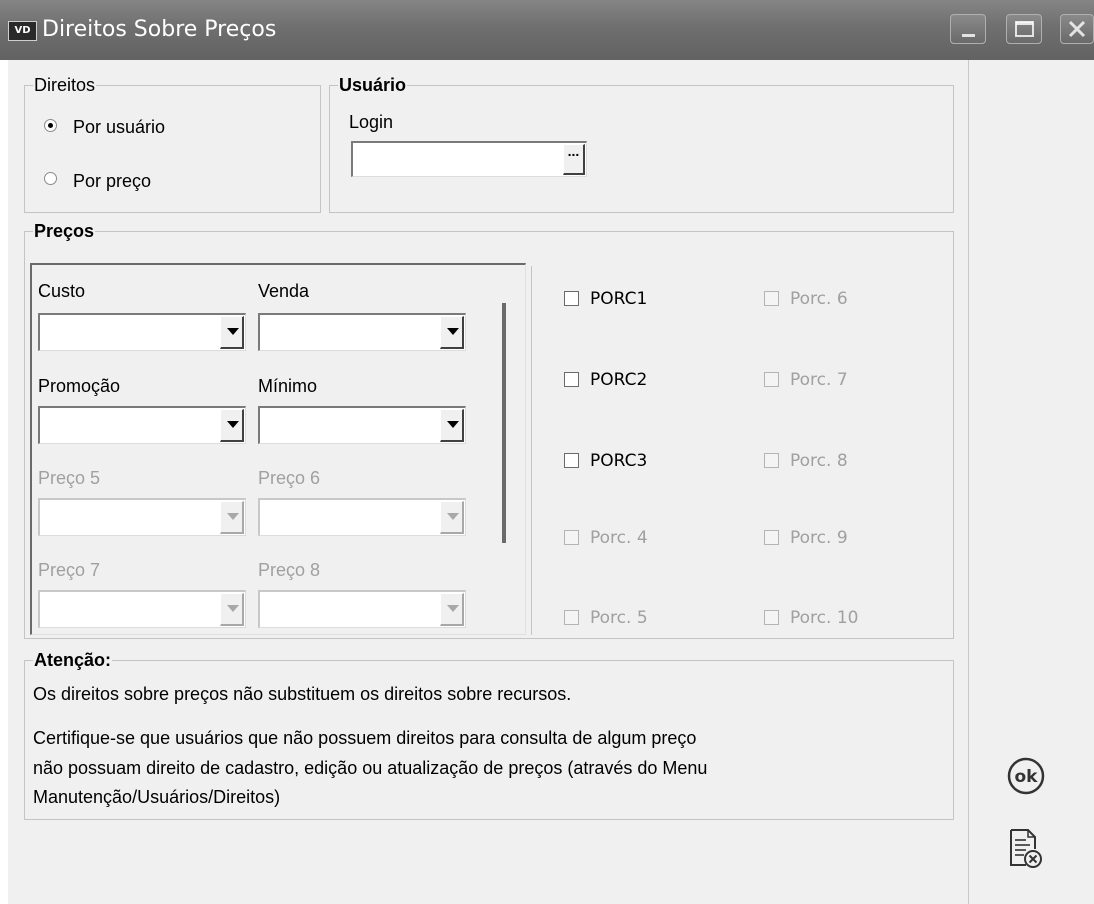  What do you see at coordinates (65, 85) in the screenshot?
I see `direitos-group-title: Direitos` at bounding box center [65, 85].